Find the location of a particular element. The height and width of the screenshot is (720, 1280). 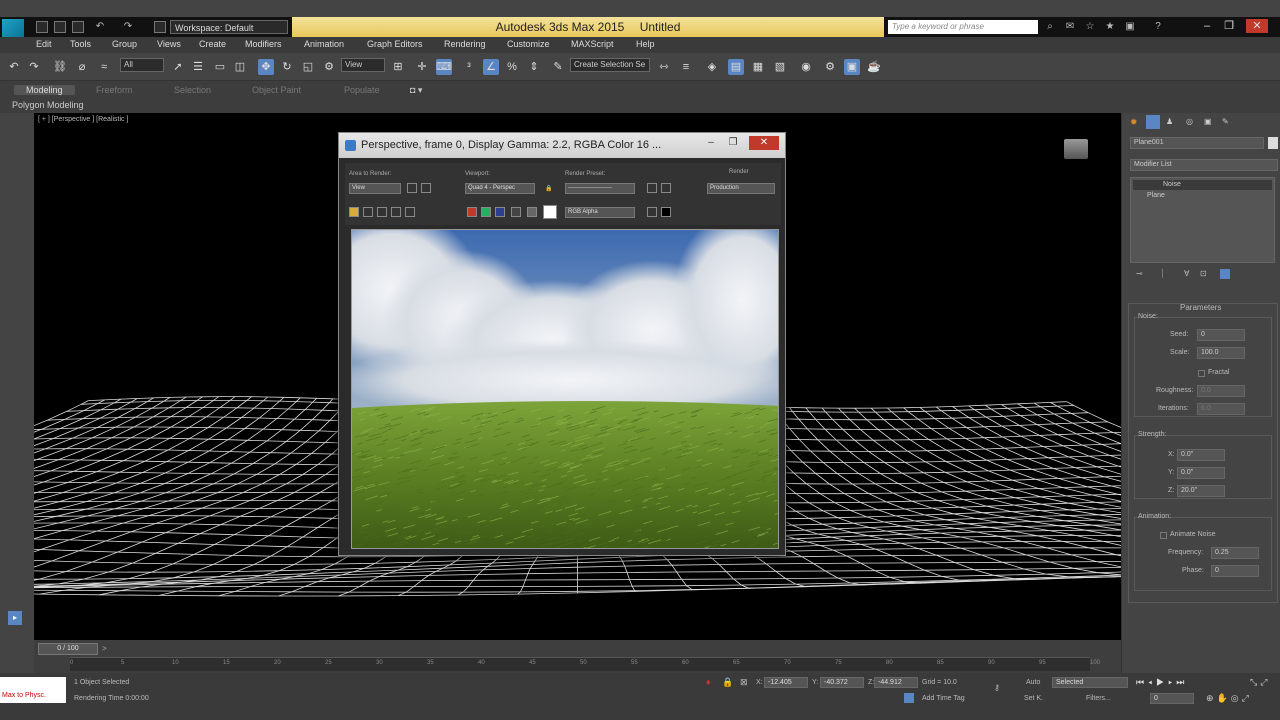

open-file-icon is located at coordinates (60, 27).